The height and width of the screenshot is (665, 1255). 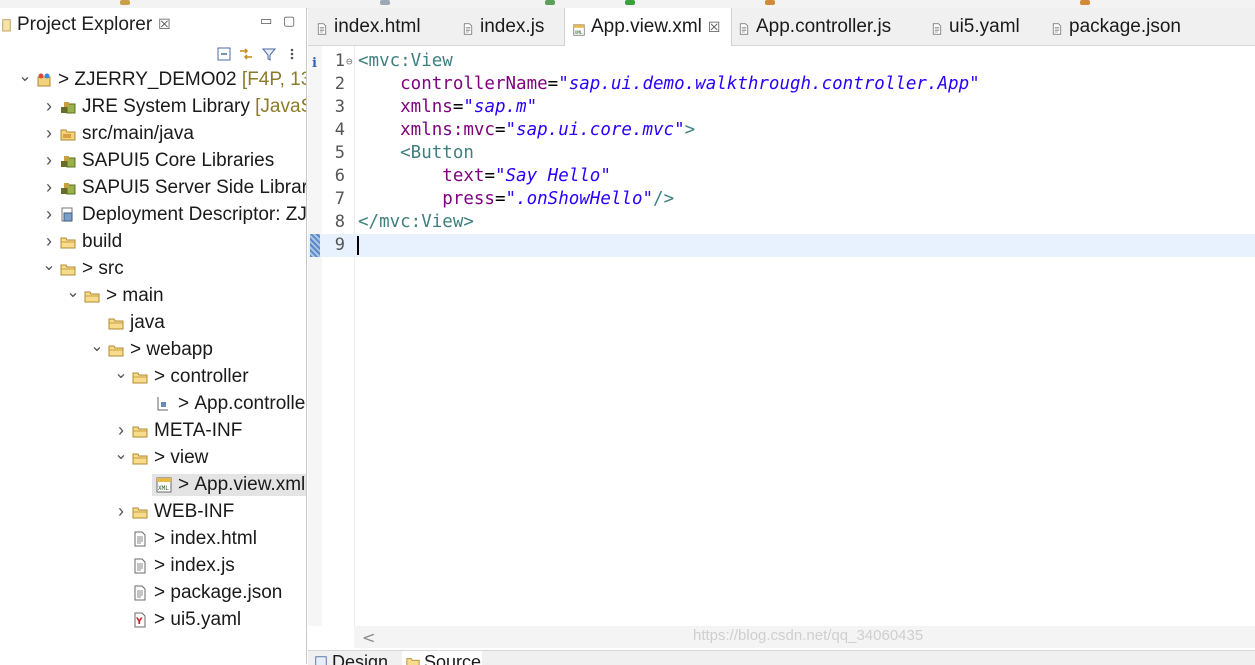 I want to click on tree-item-content: build, so click(x=90, y=242).